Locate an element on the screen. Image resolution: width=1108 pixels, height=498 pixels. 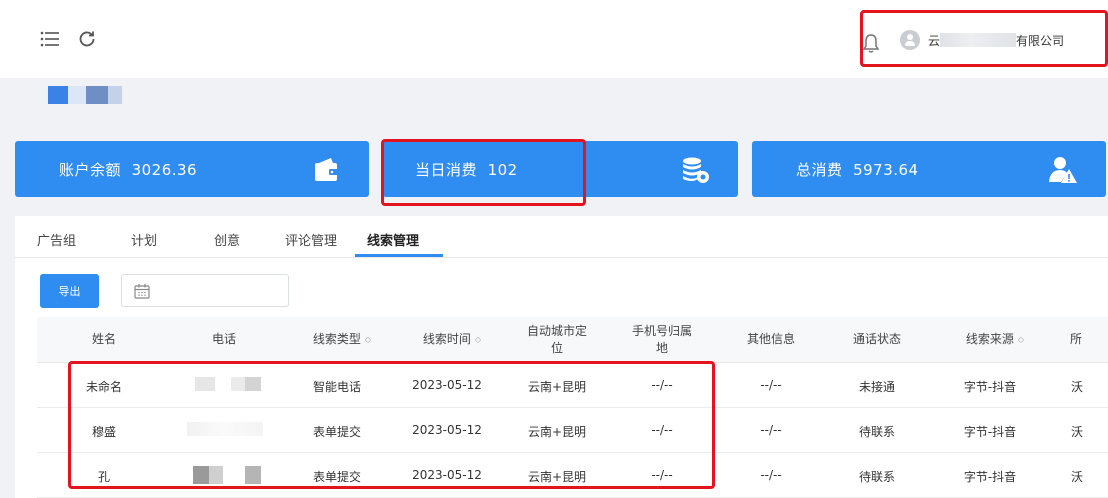
stat-label: 总消费 is located at coordinates (819, 170).